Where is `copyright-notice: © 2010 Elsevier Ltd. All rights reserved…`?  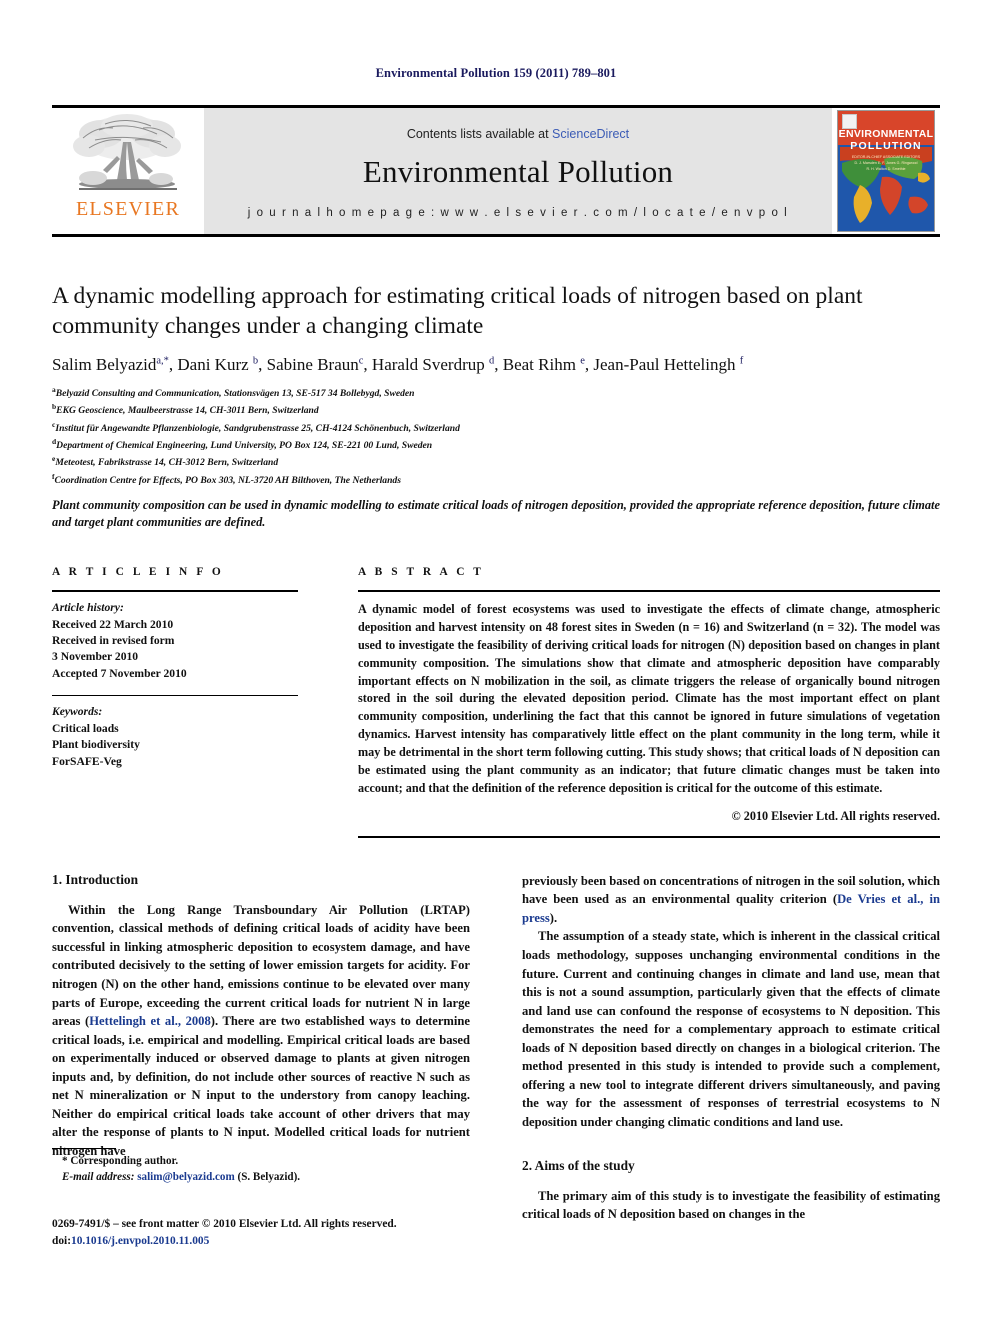 copyright-notice: © 2010 Elsevier Ltd. All rights reserved… is located at coordinates (835, 815).